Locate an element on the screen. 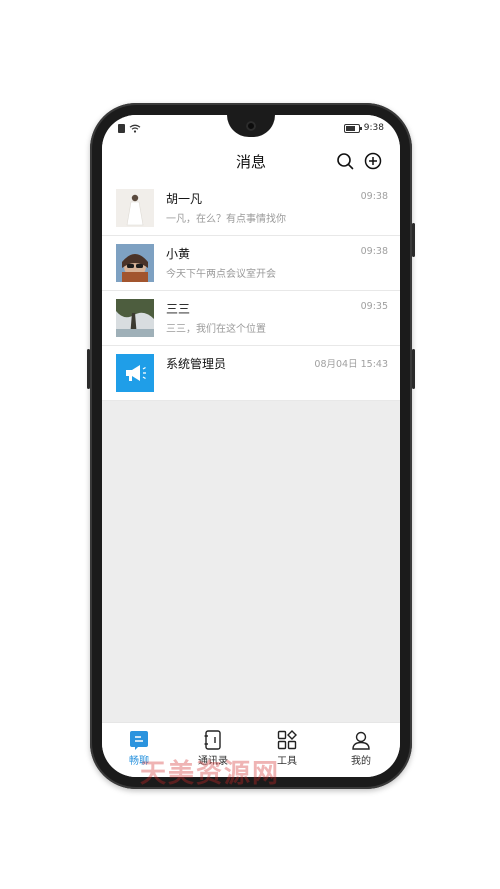 This screenshot has width=500, height=889. photo-tree-avatar is located at coordinates (135, 318).